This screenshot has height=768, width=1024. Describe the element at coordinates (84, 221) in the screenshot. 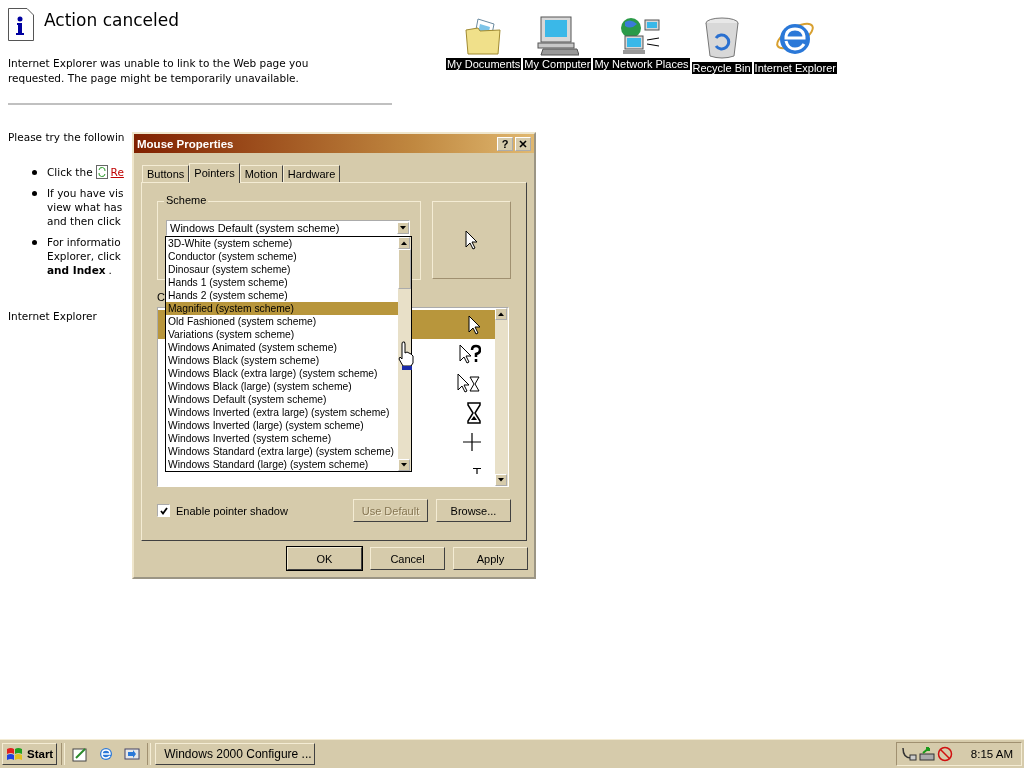

I see `bullet-text: and then click` at that location.